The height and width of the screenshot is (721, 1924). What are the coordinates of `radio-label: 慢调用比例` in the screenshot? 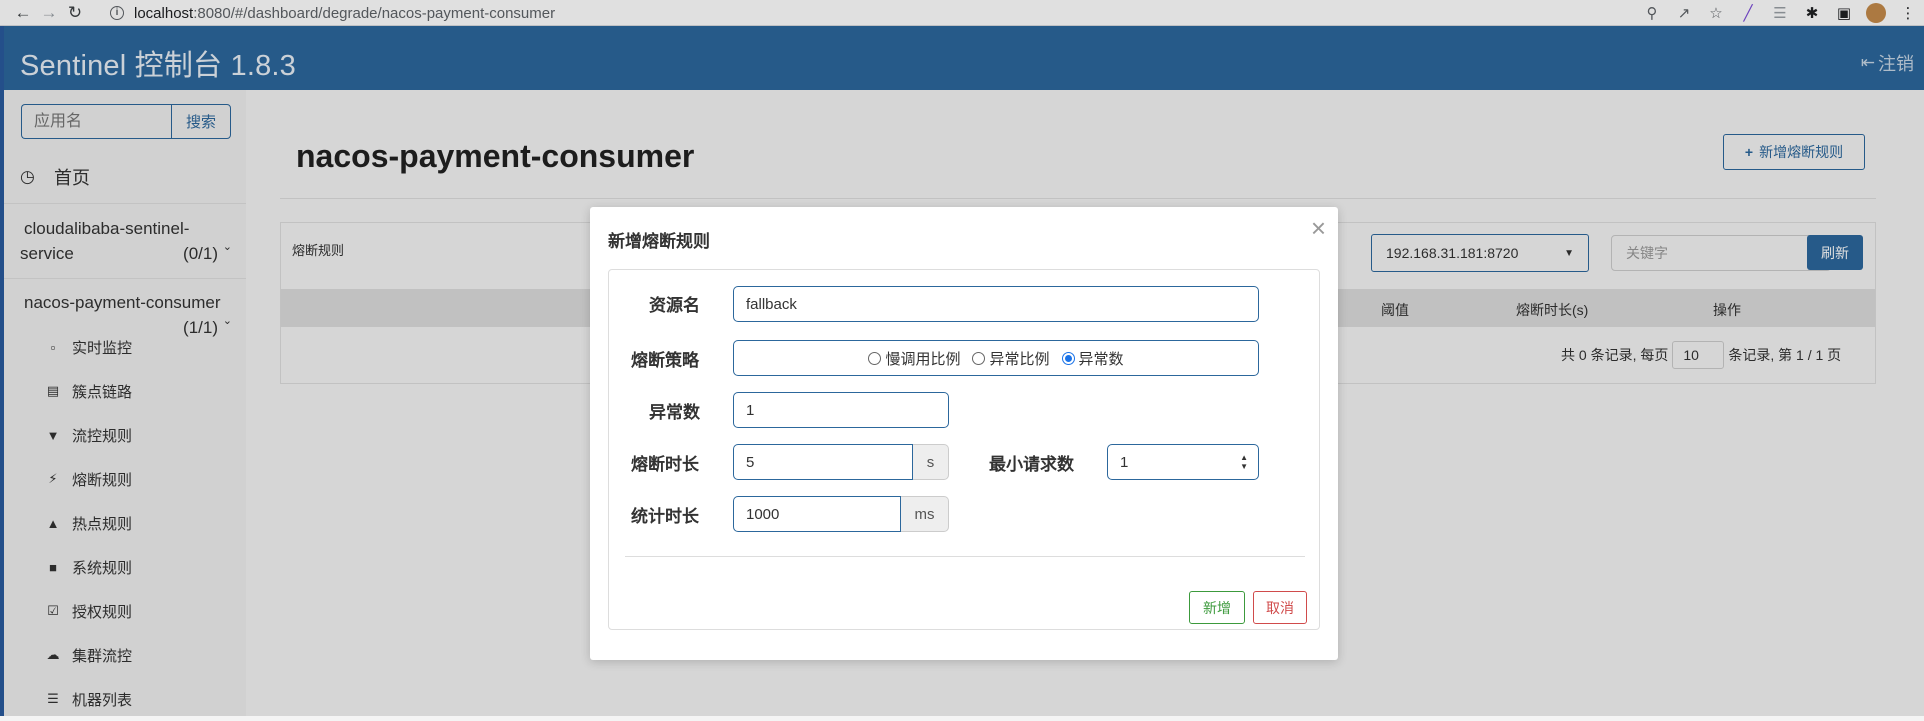 It's located at (923, 359).